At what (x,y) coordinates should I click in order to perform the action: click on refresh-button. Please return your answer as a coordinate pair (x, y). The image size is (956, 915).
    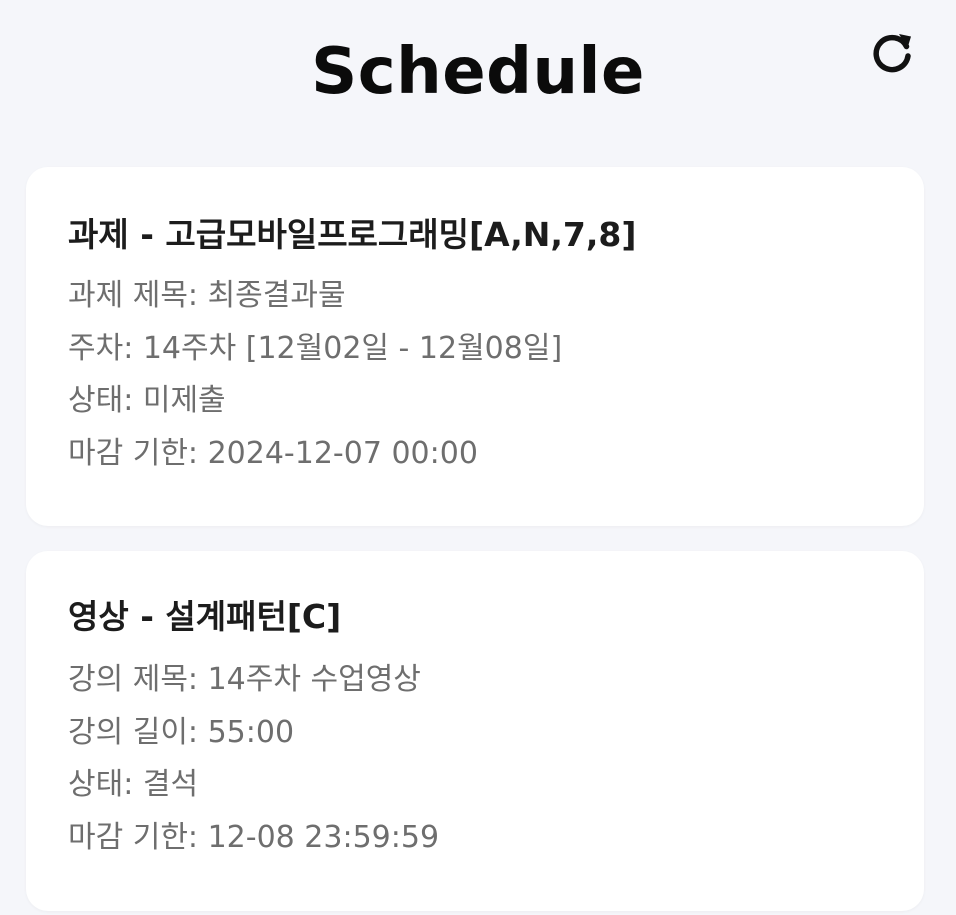
    Looking at the image, I should click on (892, 54).